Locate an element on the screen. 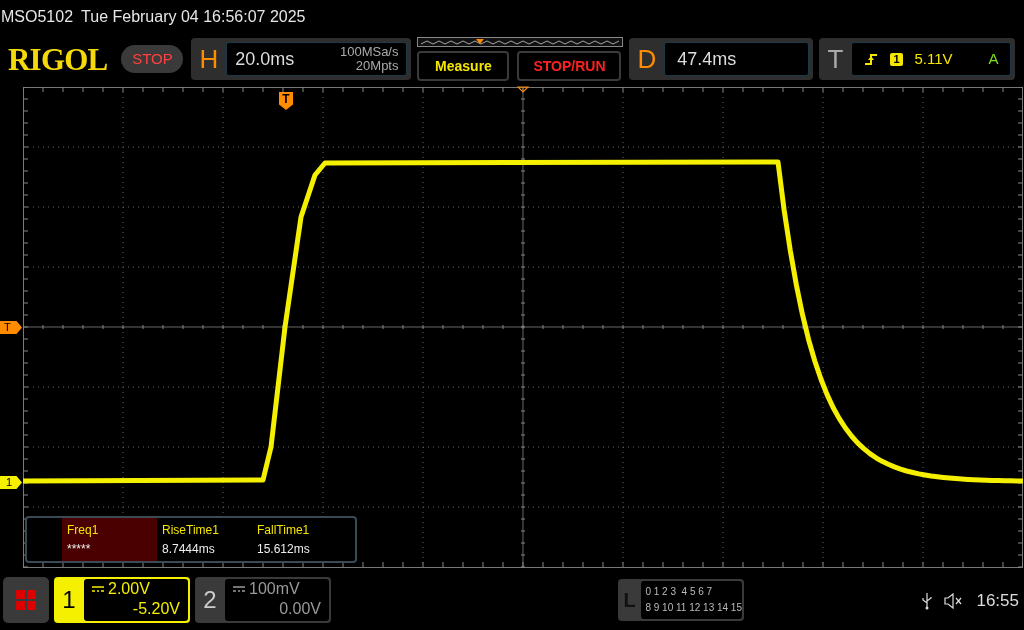  brand-logo: RIGOL is located at coordinates (58, 59).